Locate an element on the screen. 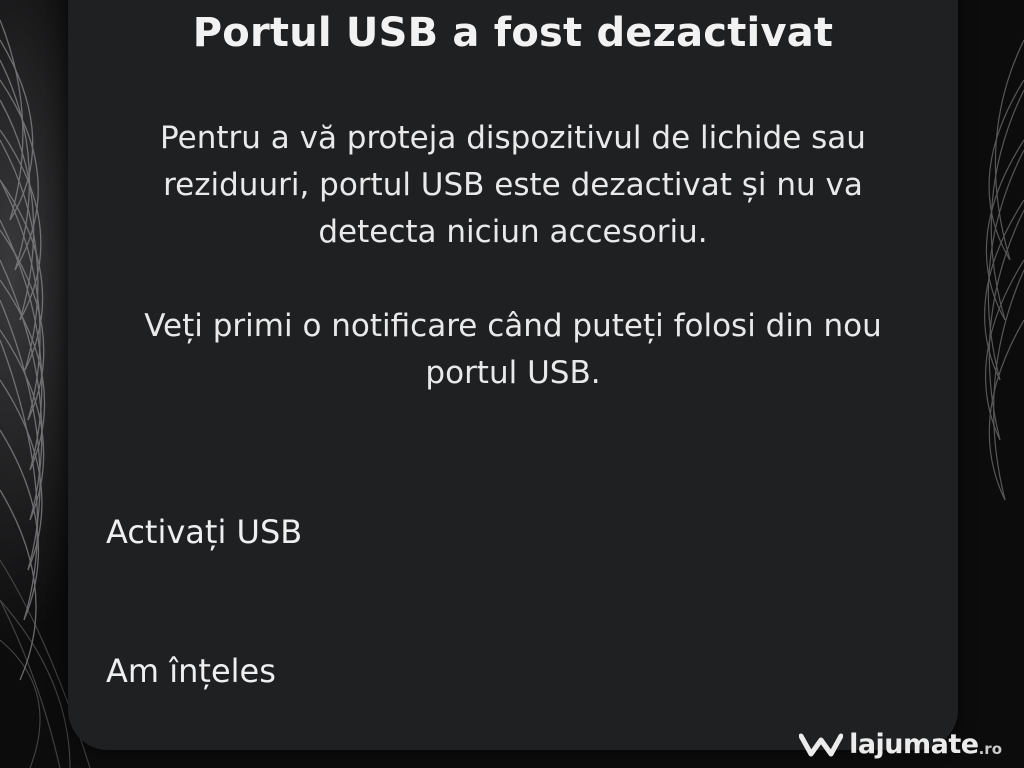 Image resolution: width=1024 pixels, height=768 pixels. understood-button: Am înțeles is located at coordinates (513, 671).